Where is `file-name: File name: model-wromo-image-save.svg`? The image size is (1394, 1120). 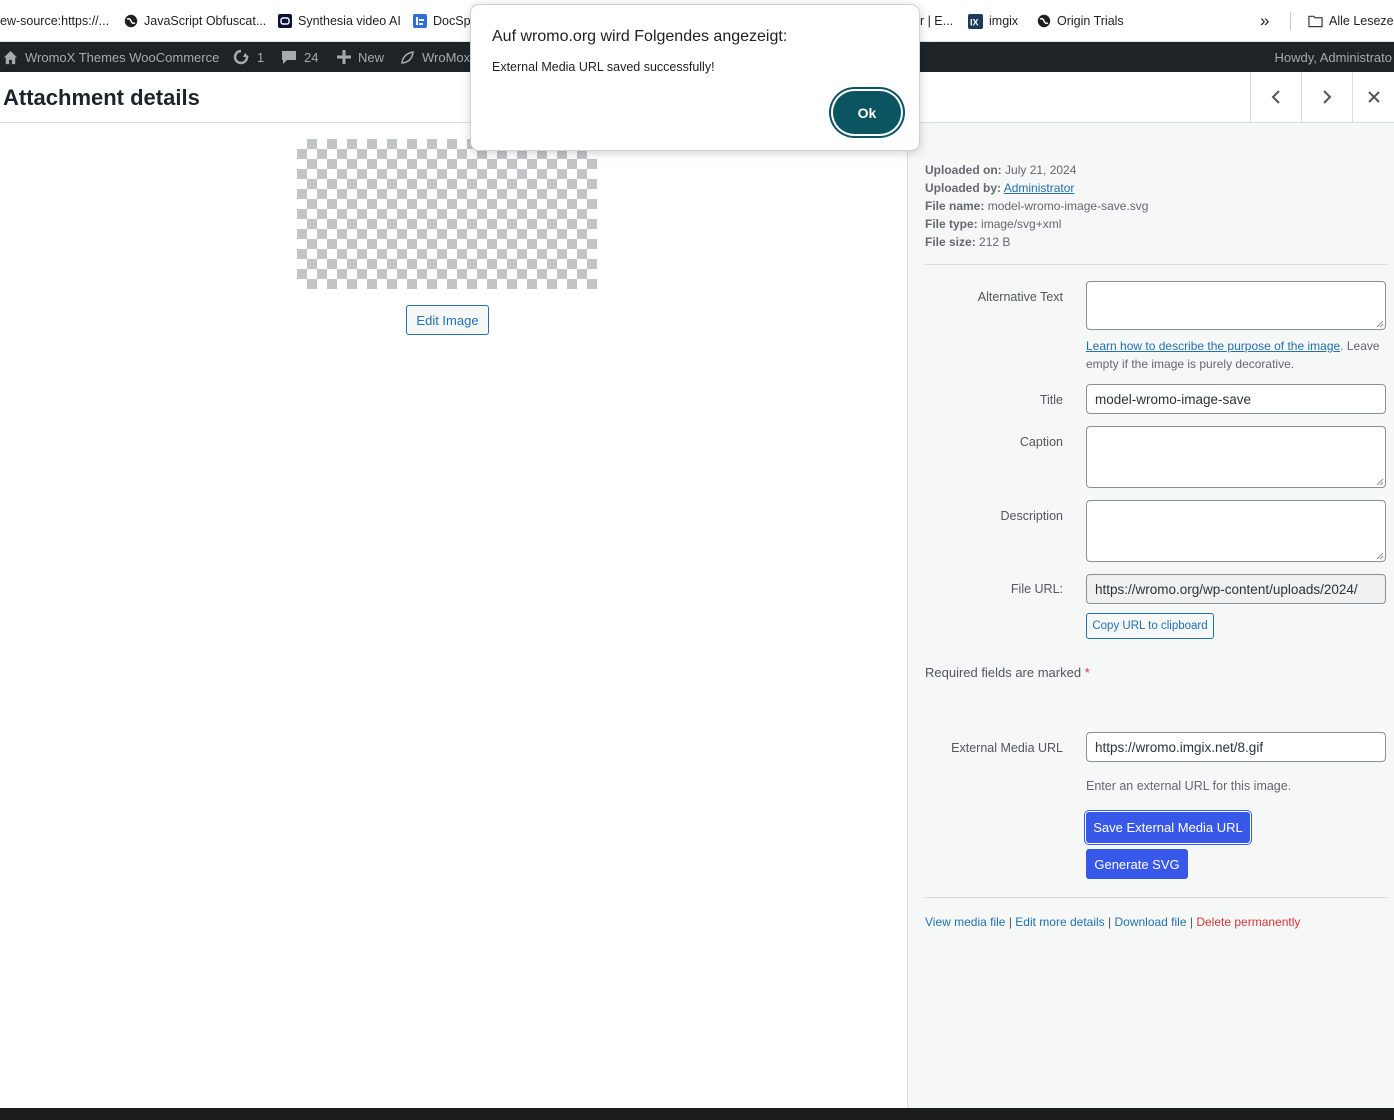 file-name: File name: model-wromo-image-save.svg is located at coordinates (1037, 206).